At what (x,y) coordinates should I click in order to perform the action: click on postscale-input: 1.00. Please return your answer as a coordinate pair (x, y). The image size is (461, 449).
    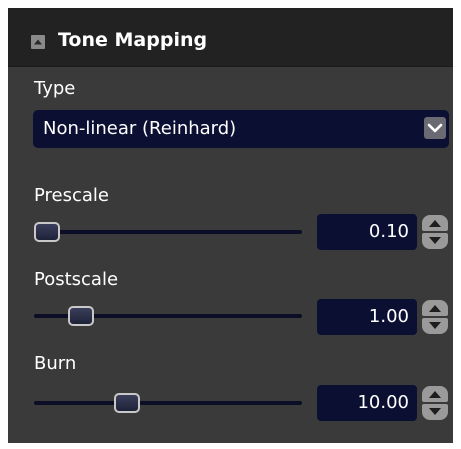
    Looking at the image, I should click on (367, 317).